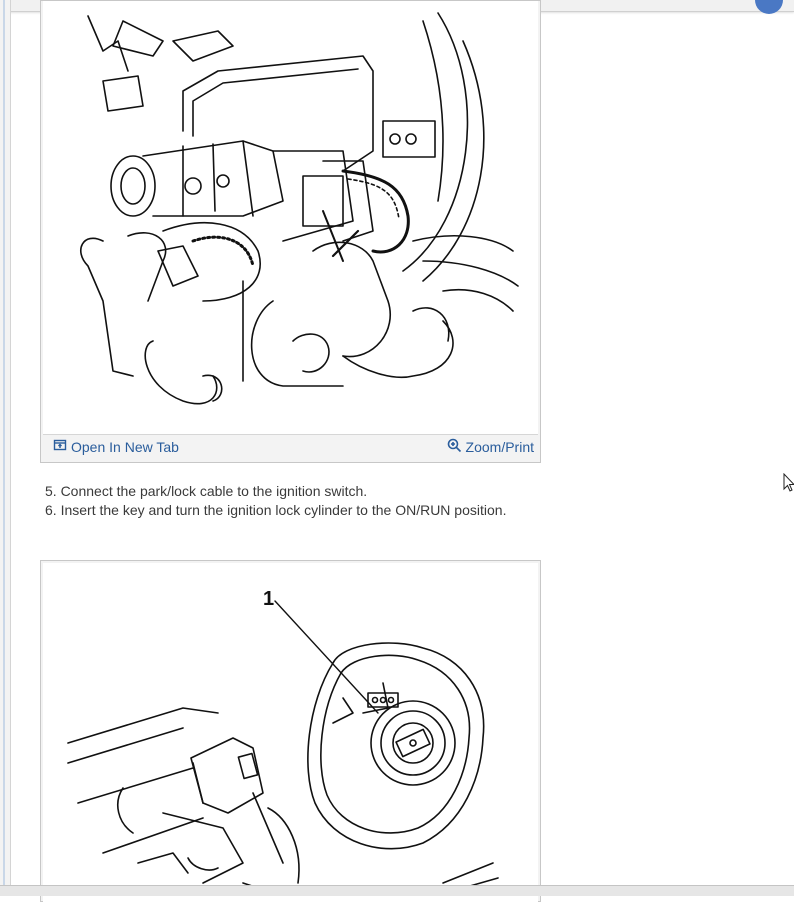  I want to click on mouse-cursor-icon, so click(788, 485).